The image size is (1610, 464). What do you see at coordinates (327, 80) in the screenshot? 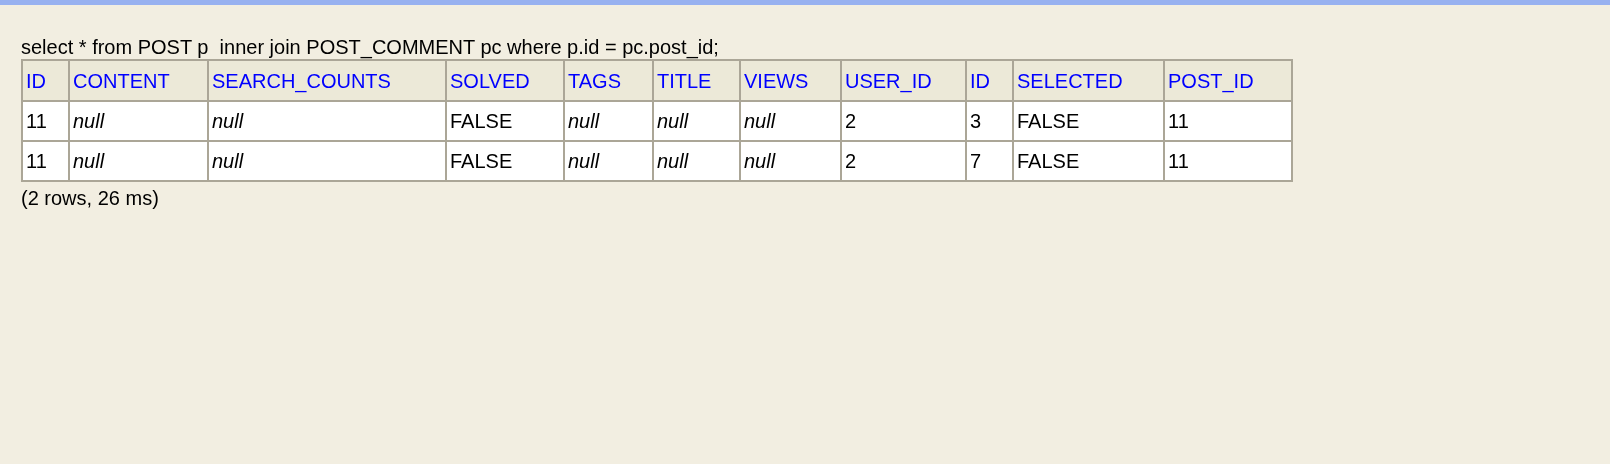
I see `column-header: SEARCH_COUNTS` at bounding box center [327, 80].